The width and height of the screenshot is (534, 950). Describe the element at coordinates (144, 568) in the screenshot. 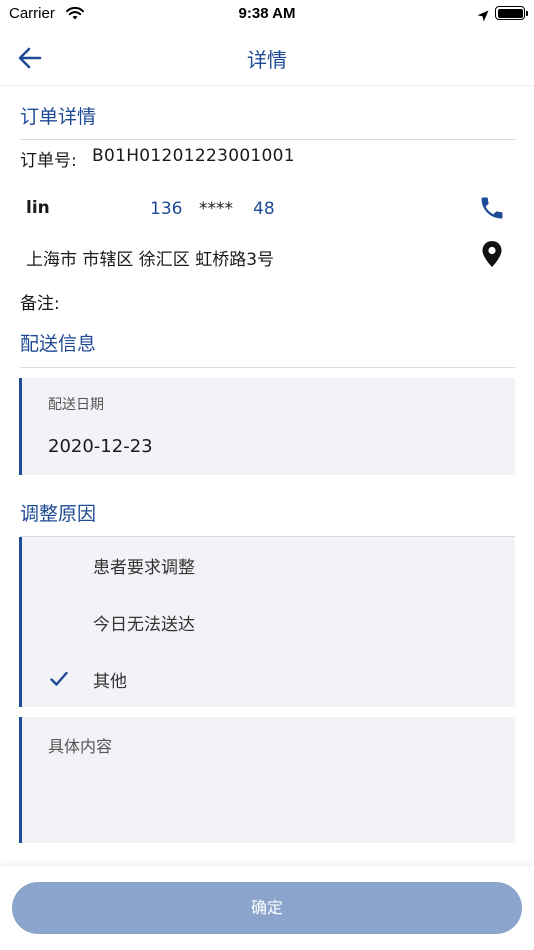

I see `reason-option-label: 患者要求调整` at that location.